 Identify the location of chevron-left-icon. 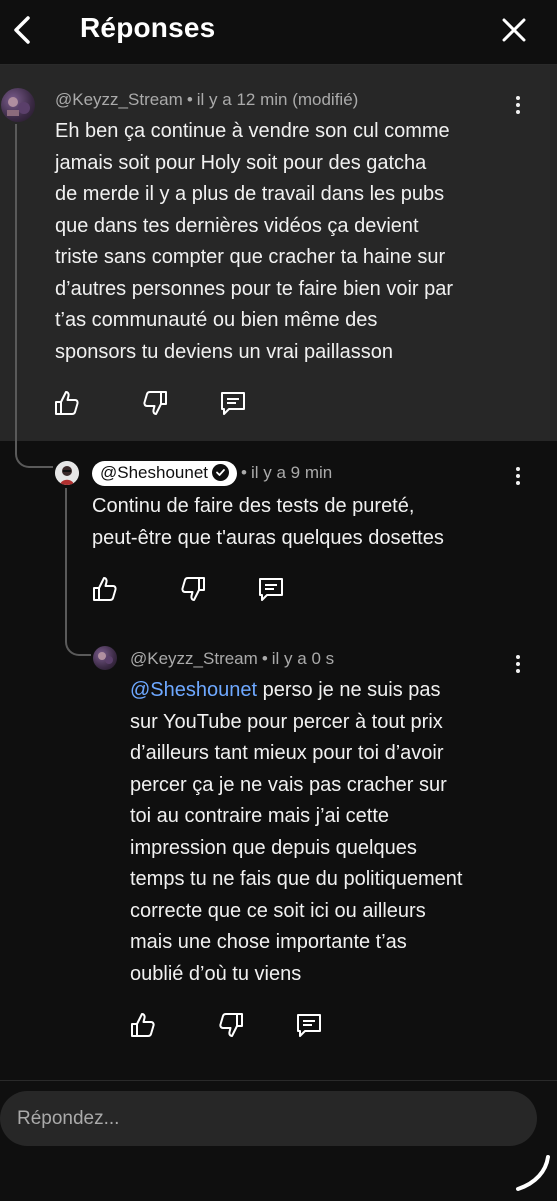
(24, 30).